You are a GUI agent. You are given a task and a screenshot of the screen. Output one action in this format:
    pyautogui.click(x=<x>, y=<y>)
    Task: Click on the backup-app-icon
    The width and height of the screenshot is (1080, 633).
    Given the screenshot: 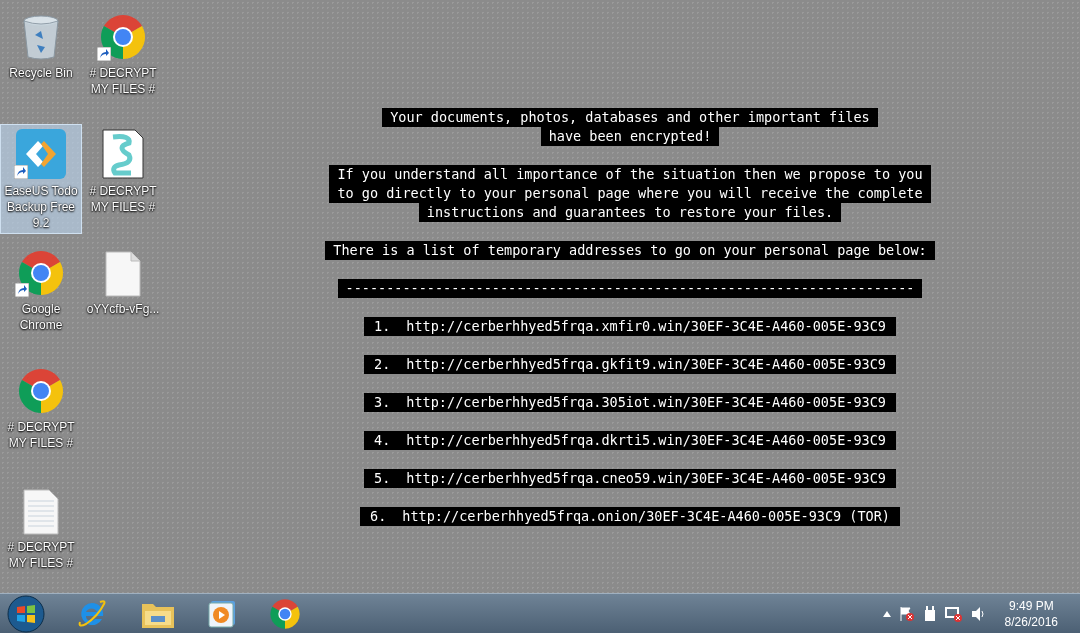 What is the action you would take?
    pyautogui.click(x=41, y=154)
    